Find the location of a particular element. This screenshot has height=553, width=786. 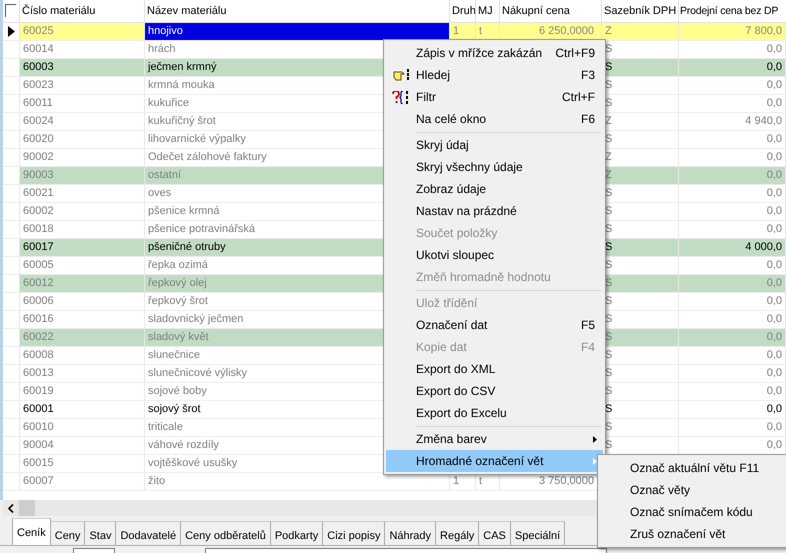

table-cell: 60008 is located at coordinates (82, 356).